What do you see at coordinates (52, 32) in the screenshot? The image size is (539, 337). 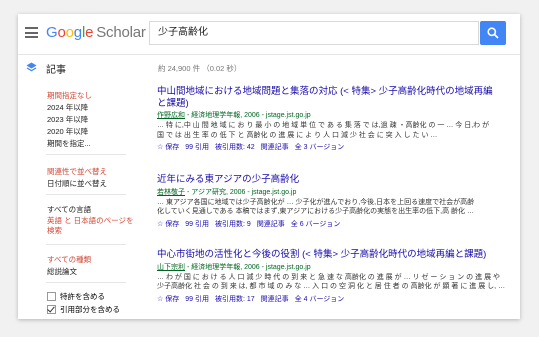 I see `logo-letter: G` at bounding box center [52, 32].